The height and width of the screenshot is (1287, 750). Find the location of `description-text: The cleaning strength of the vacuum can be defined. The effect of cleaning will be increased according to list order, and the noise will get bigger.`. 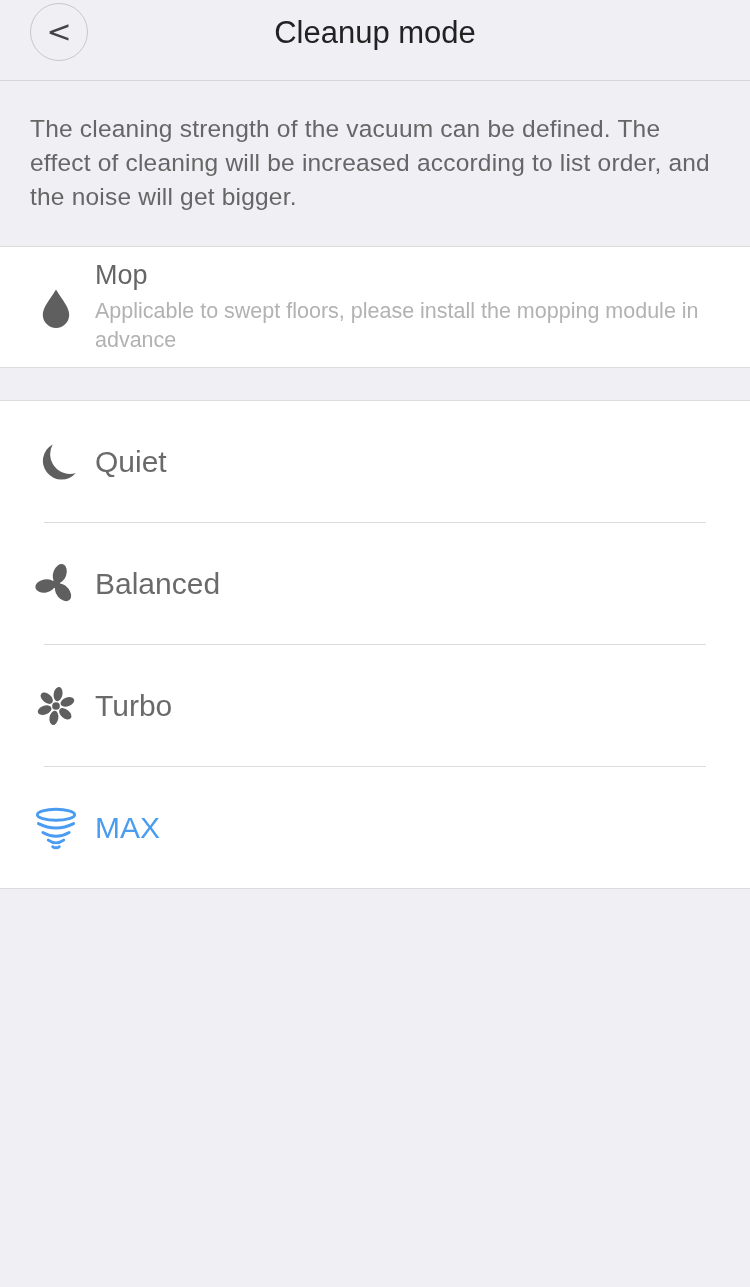

description-text: The cleaning strength of the vacuum can be defined. The effect of cleaning will be increased according to list order, and the noise will get bigger. is located at coordinates (370, 163).